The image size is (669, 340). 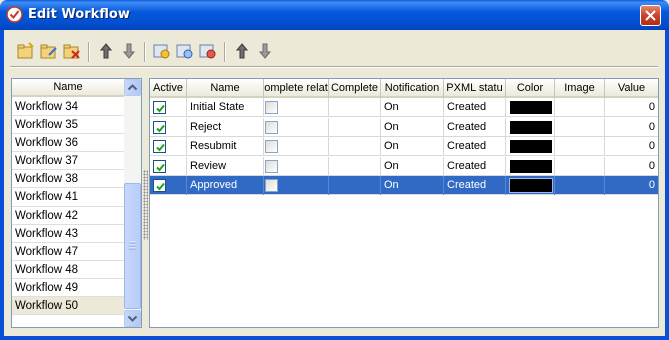 What do you see at coordinates (242, 51) in the screenshot?
I see `move-state-up-icon` at bounding box center [242, 51].